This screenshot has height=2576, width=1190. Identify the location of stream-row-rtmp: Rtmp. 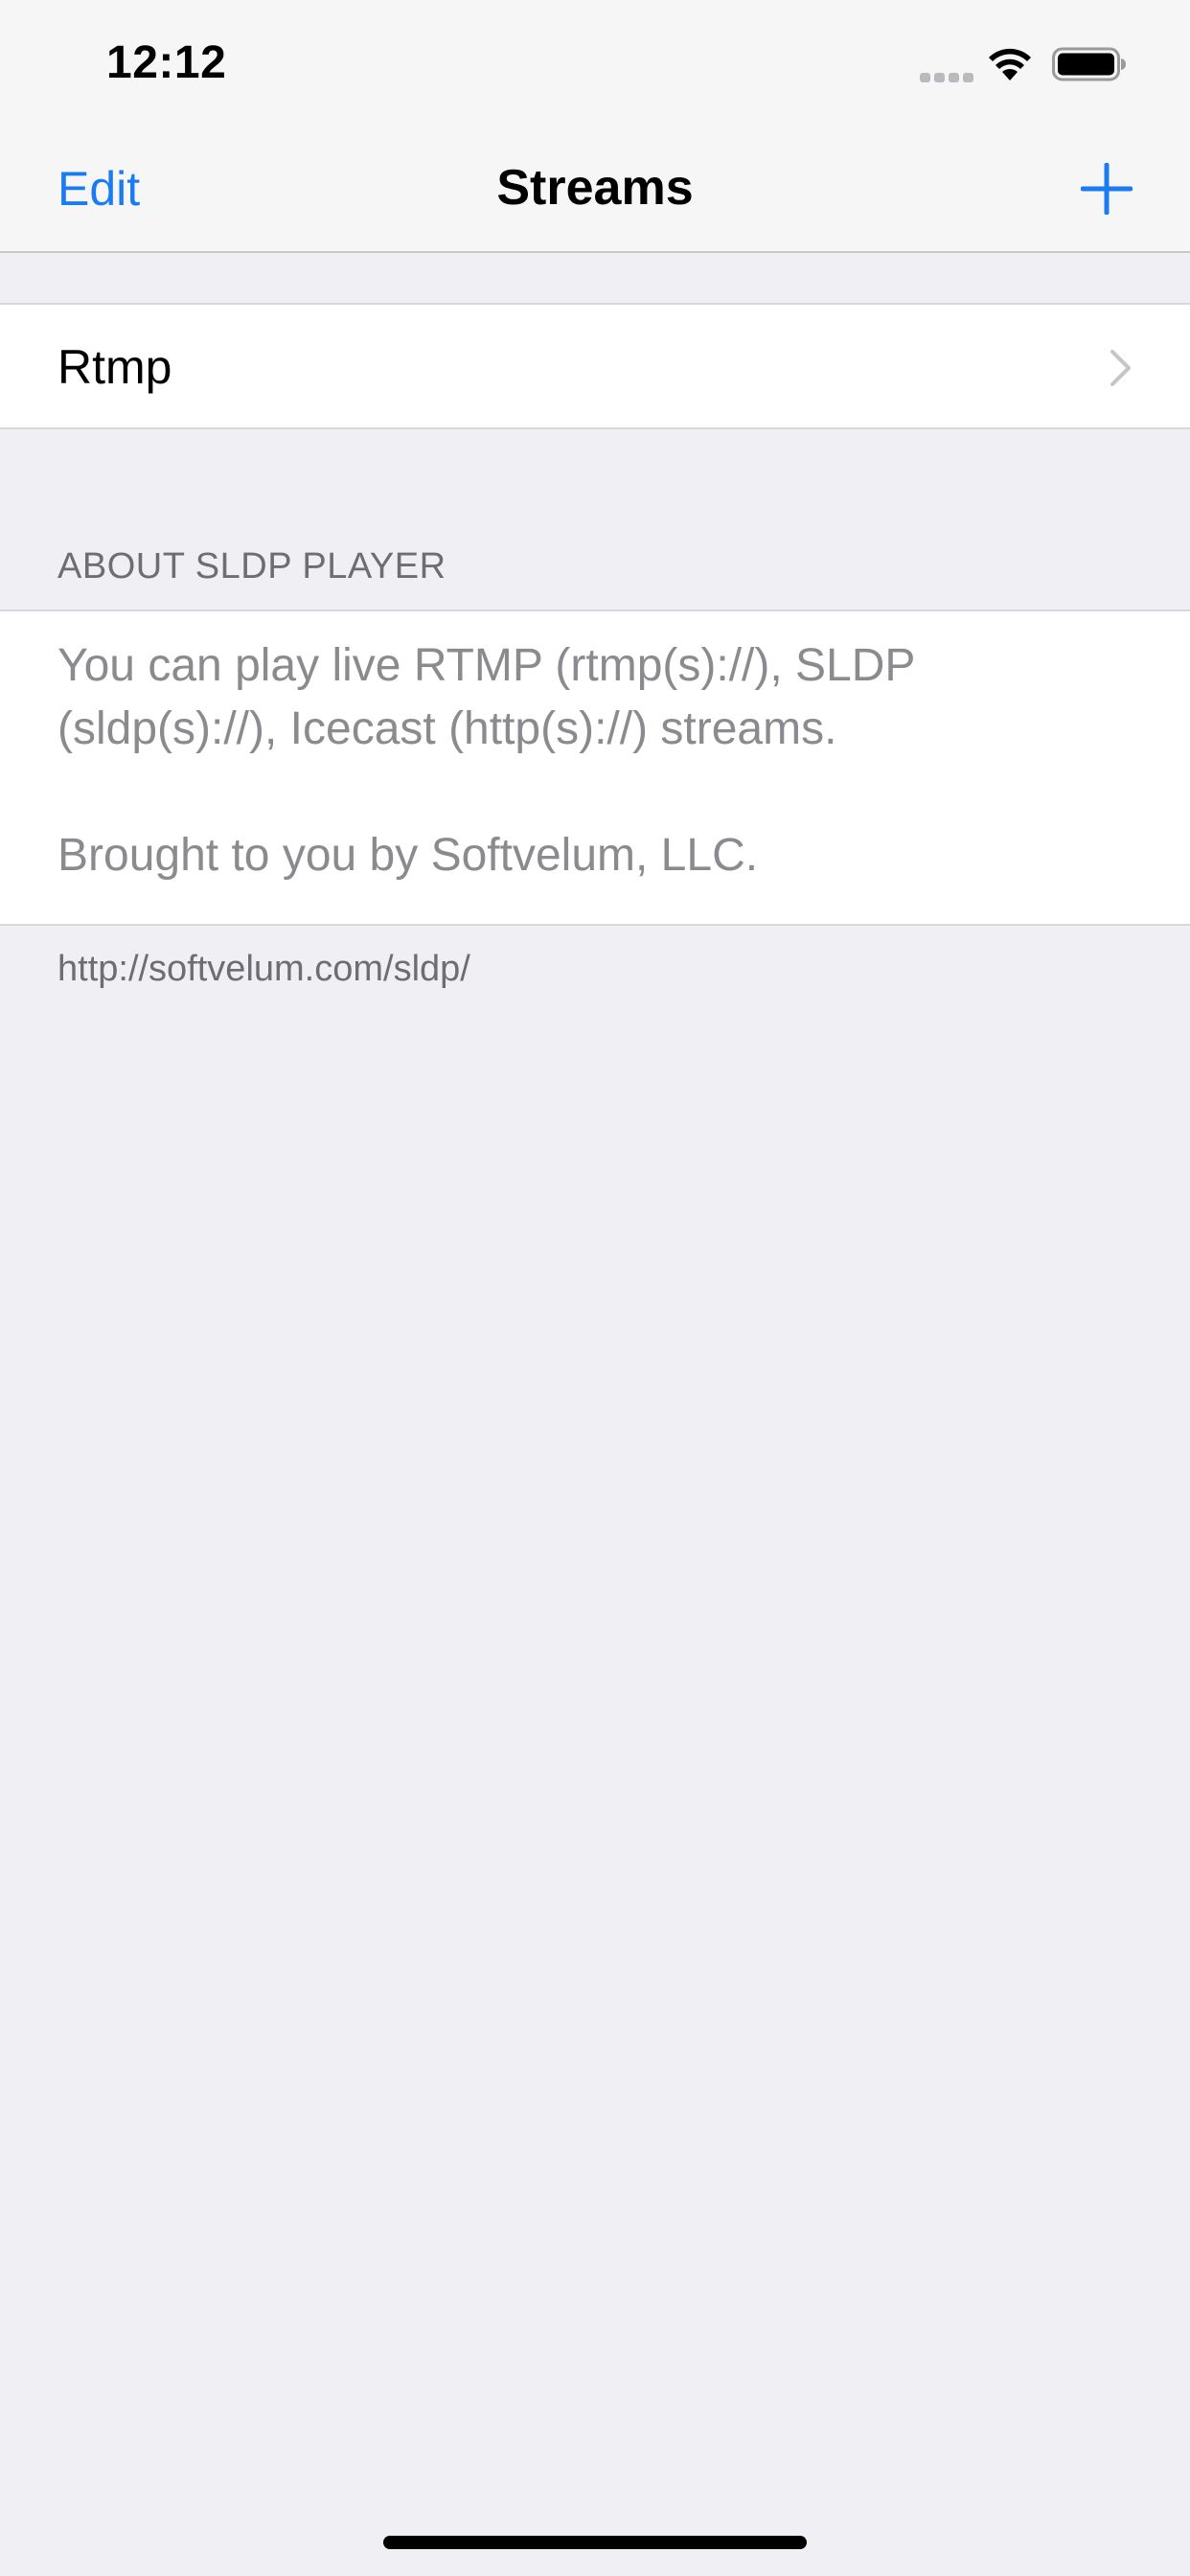
(595, 366).